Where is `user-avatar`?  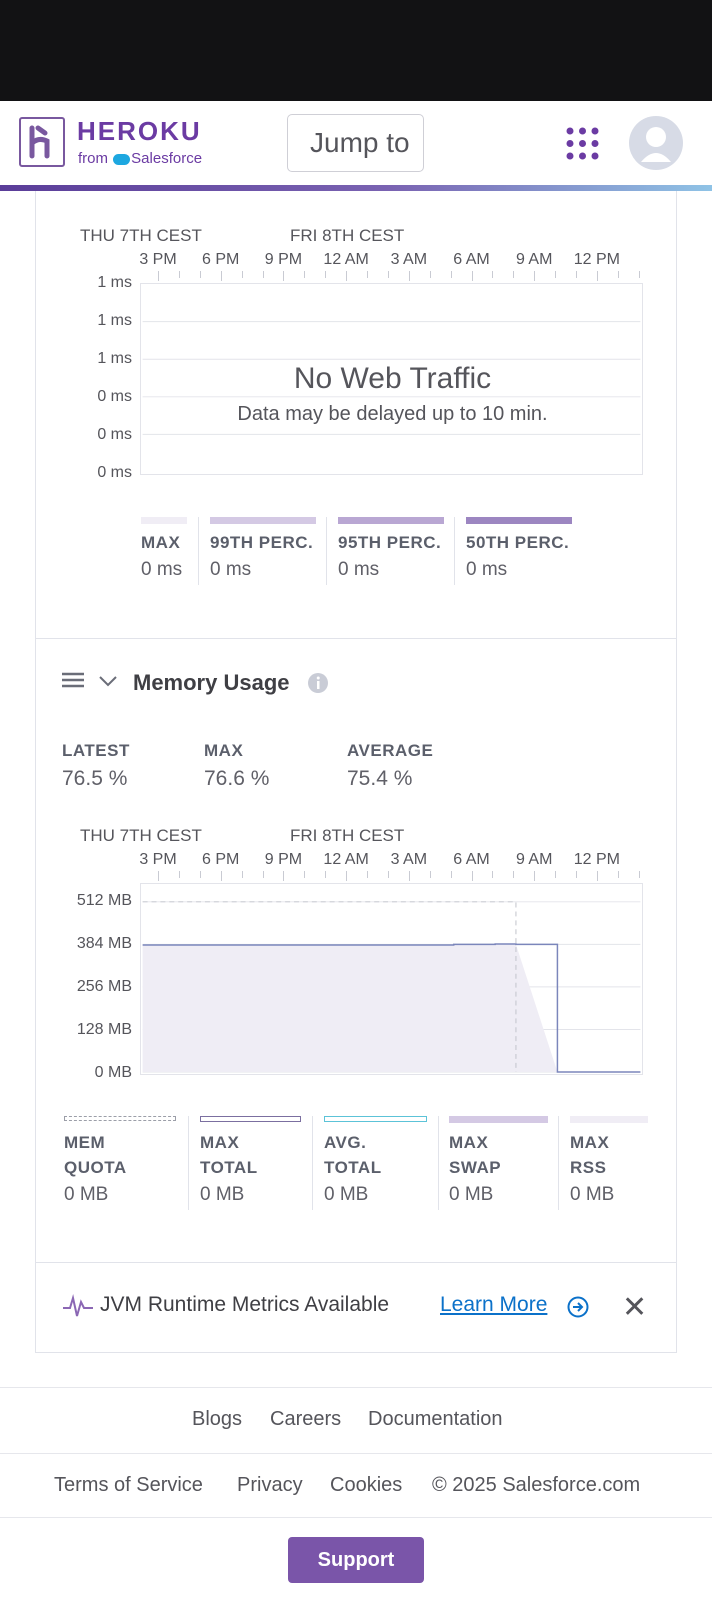 user-avatar is located at coordinates (656, 143).